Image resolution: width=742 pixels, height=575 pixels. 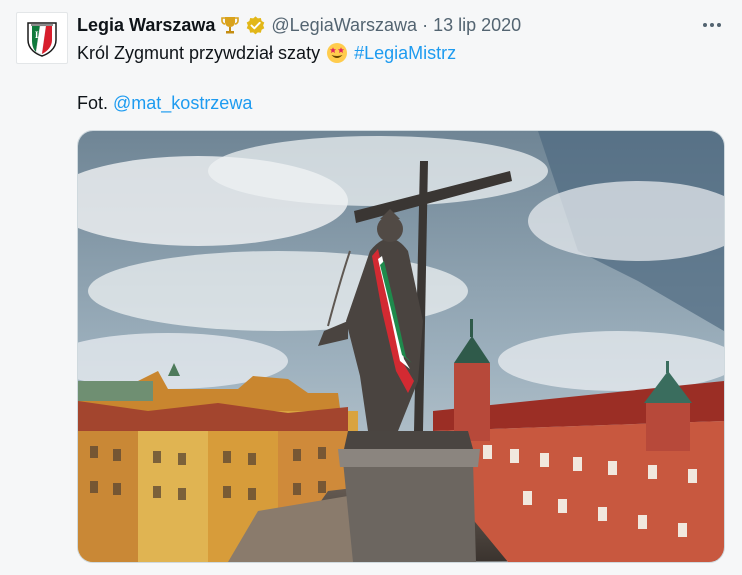 I want to click on photo-credit: Fot. @mat_kostrzewa, so click(x=164, y=103).